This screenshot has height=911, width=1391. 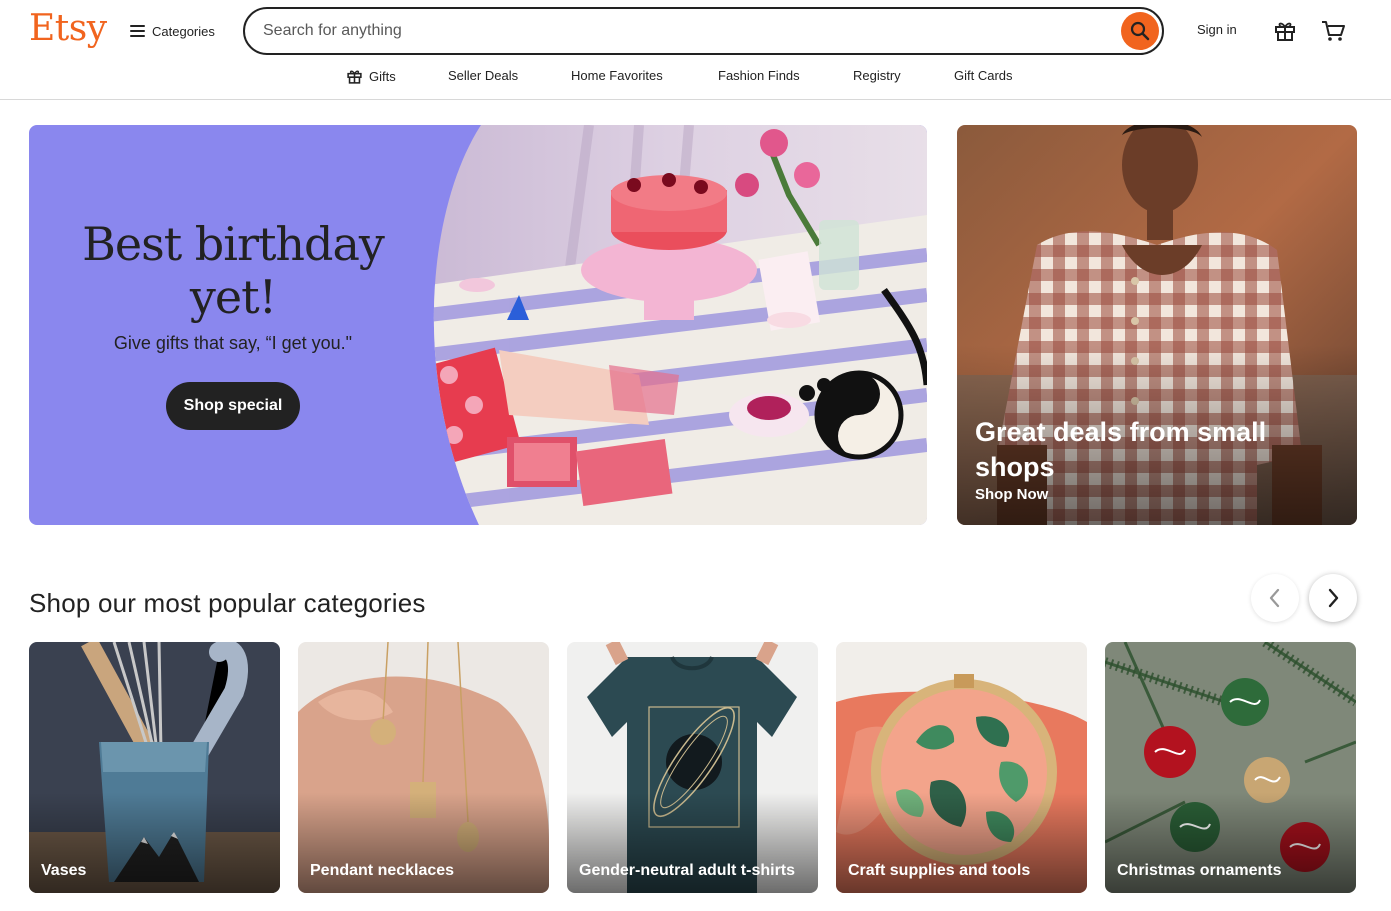 I want to click on embroidery-photo, so click(x=961, y=767).